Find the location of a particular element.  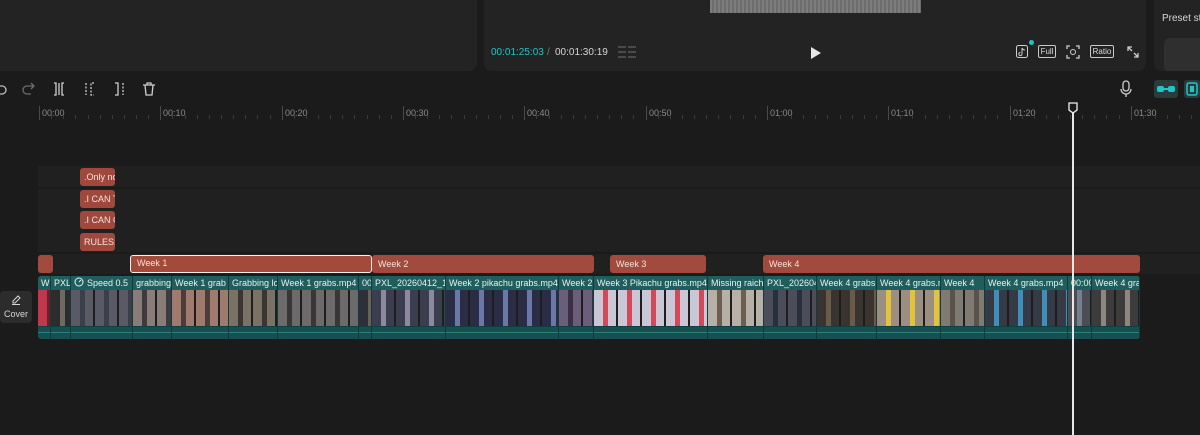

video-clip: Week 2 is located at coordinates (576, 307).